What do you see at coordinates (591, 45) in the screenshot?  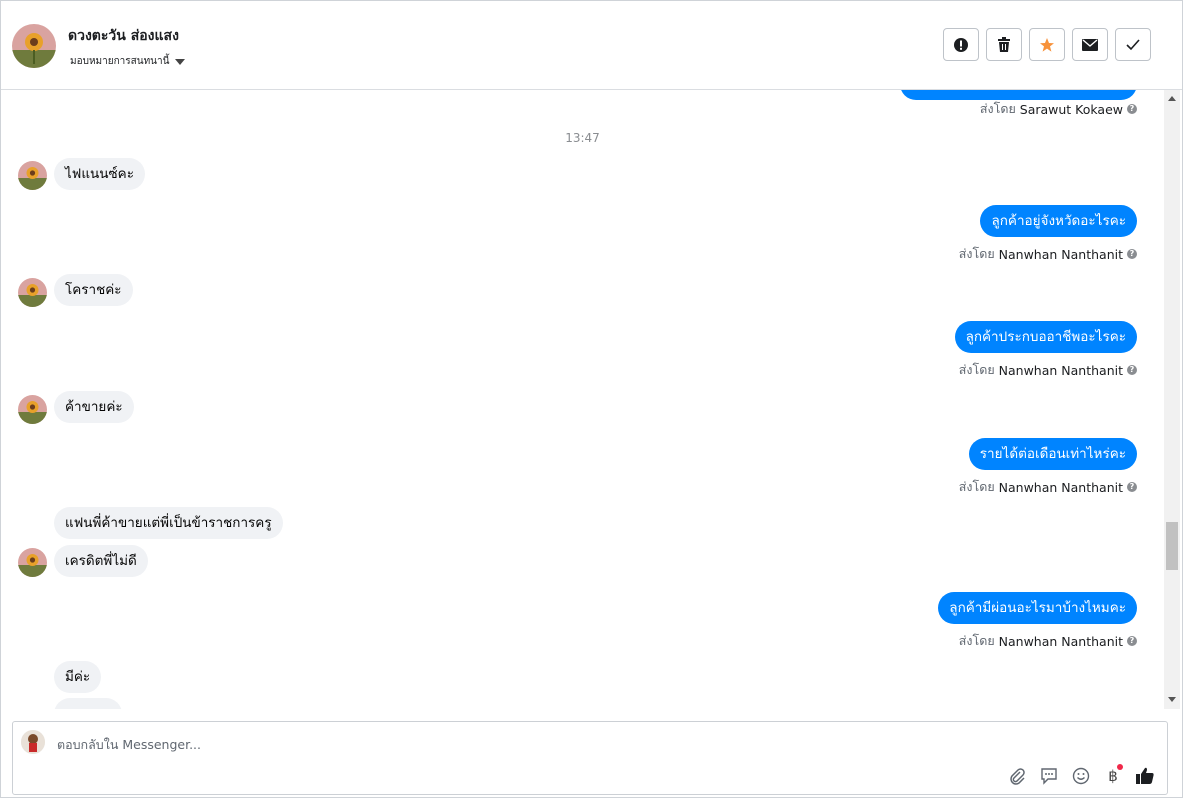 I see `conversation-header: ดวงตะวัน ส่องแสง มอบหมายการสนทนานี้` at bounding box center [591, 45].